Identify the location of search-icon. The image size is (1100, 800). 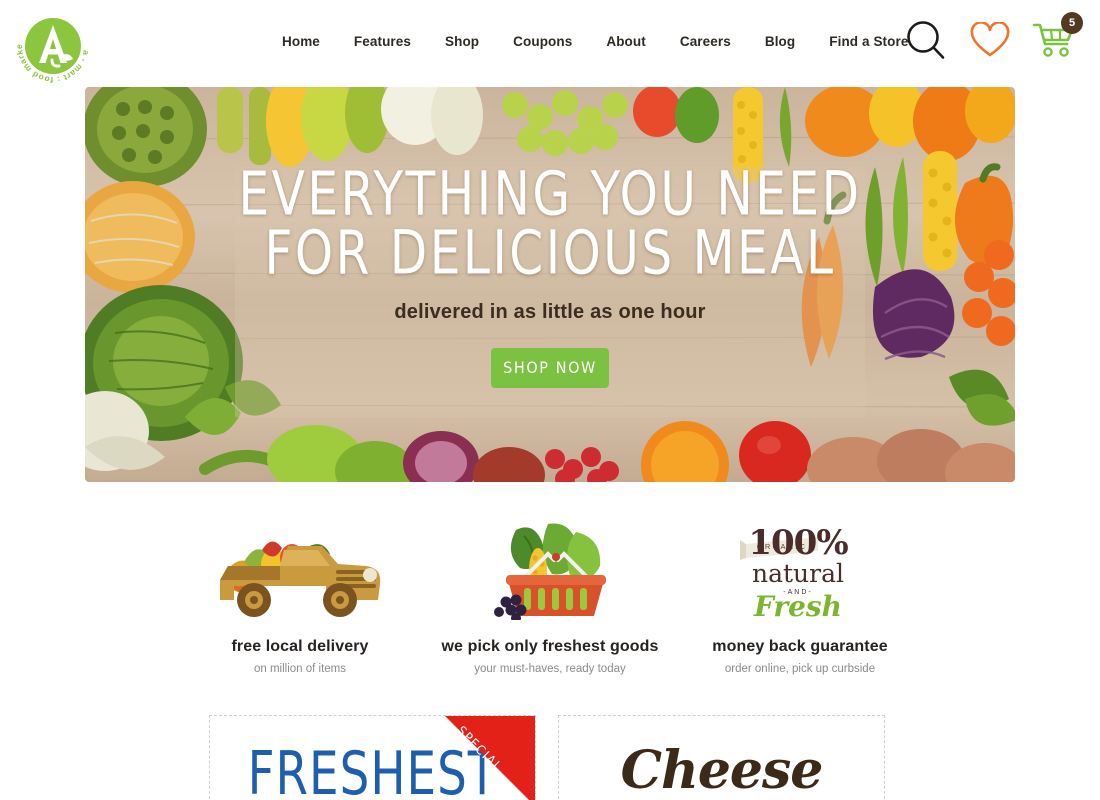
(926, 40).